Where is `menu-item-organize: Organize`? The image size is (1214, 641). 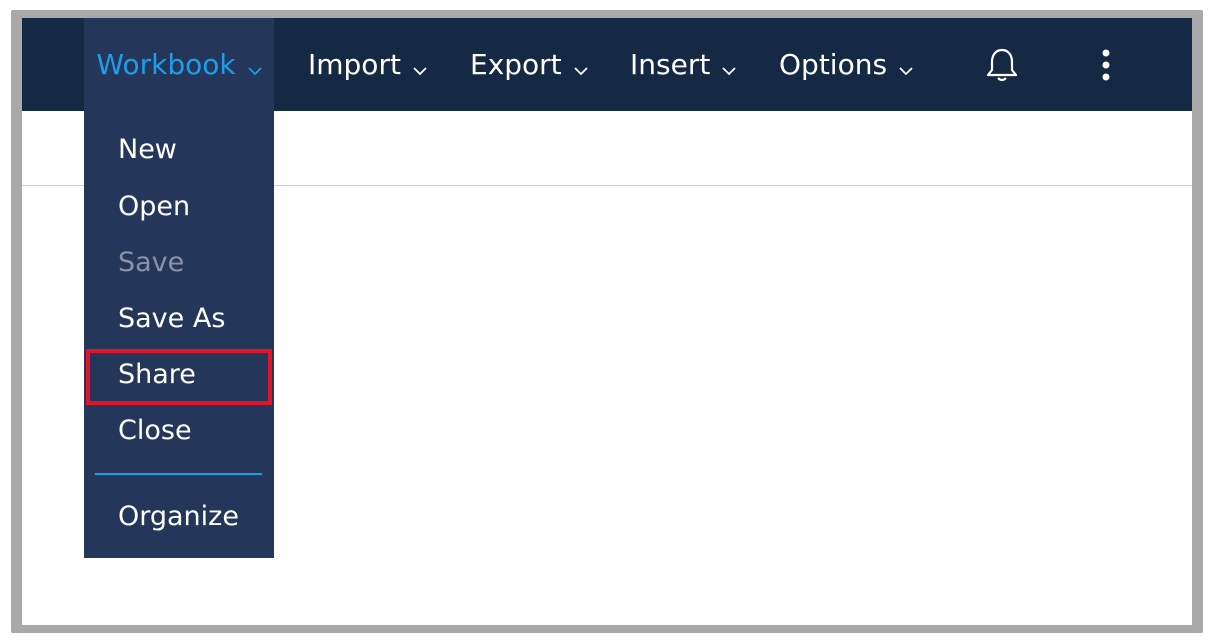
menu-item-organize: Organize is located at coordinates (179, 516).